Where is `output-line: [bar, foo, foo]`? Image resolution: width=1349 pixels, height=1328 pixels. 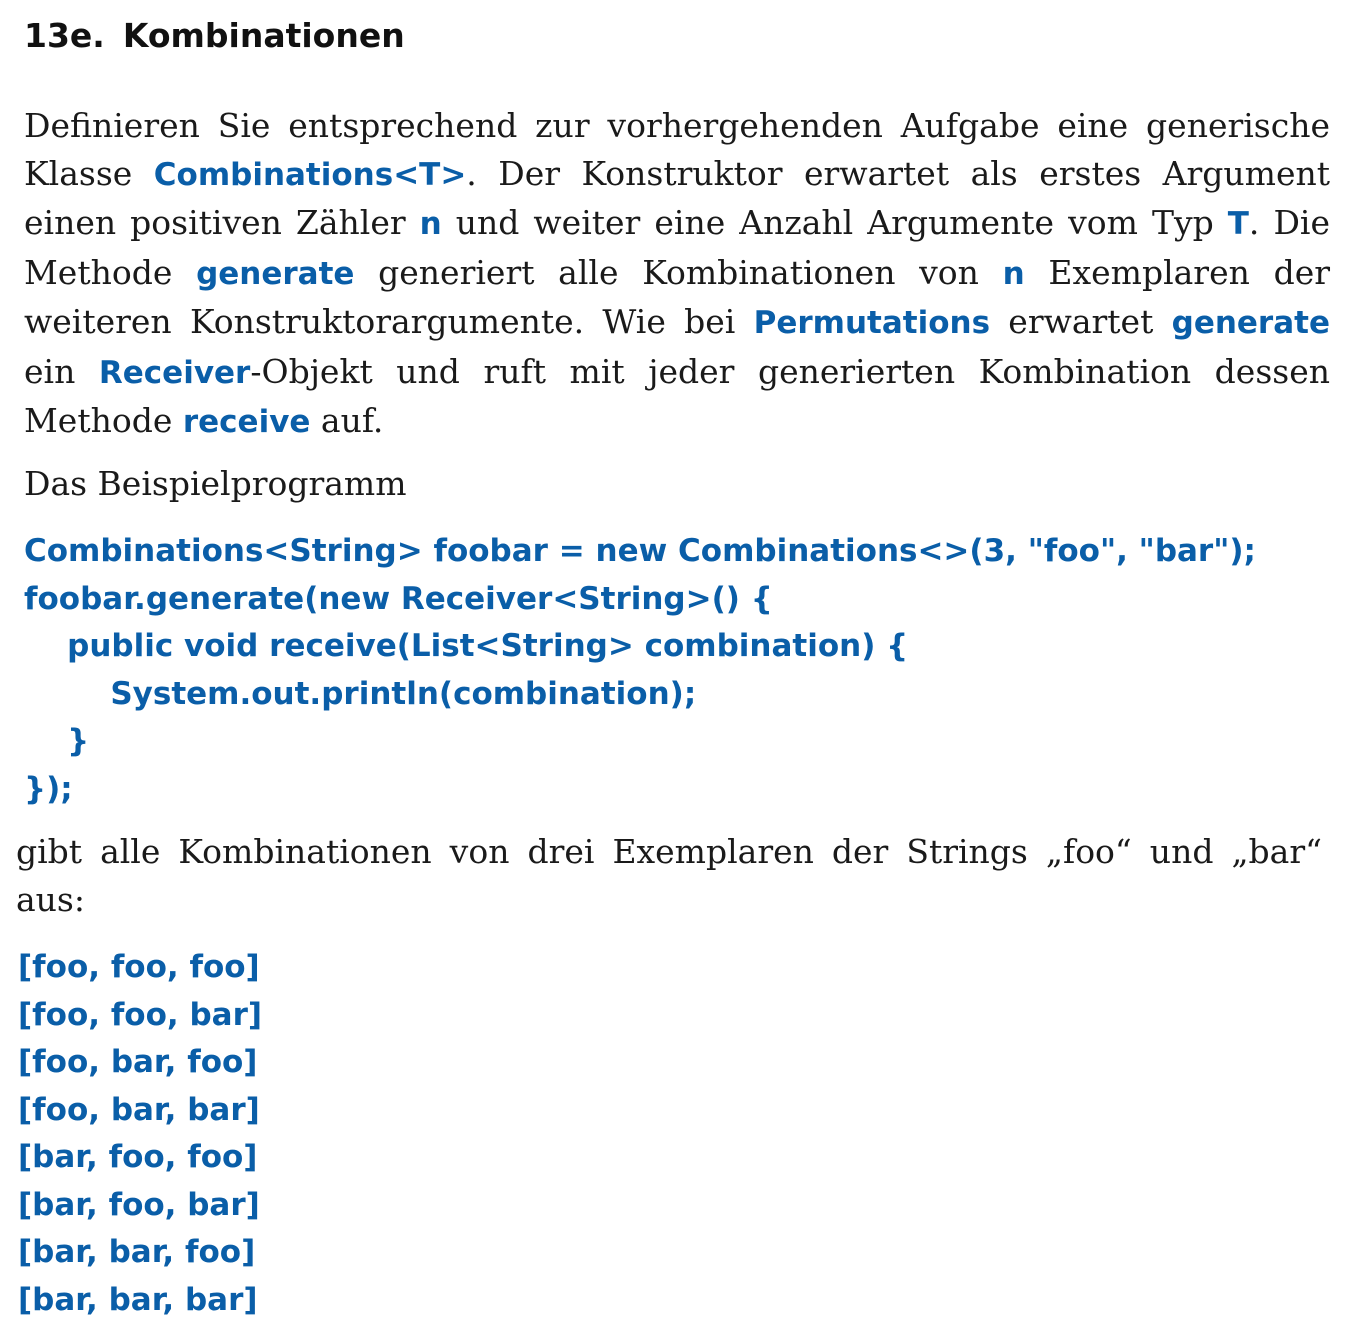 output-line: [bar, foo, foo] is located at coordinates (138, 1157).